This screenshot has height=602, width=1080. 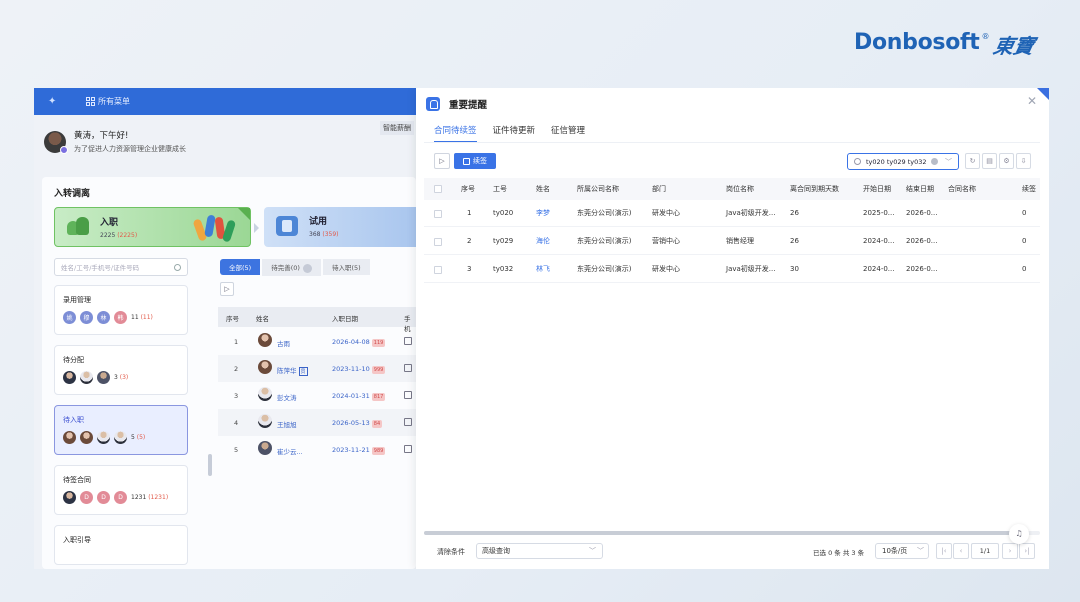 I want to click on phone-icon, so click(x=408, y=395).